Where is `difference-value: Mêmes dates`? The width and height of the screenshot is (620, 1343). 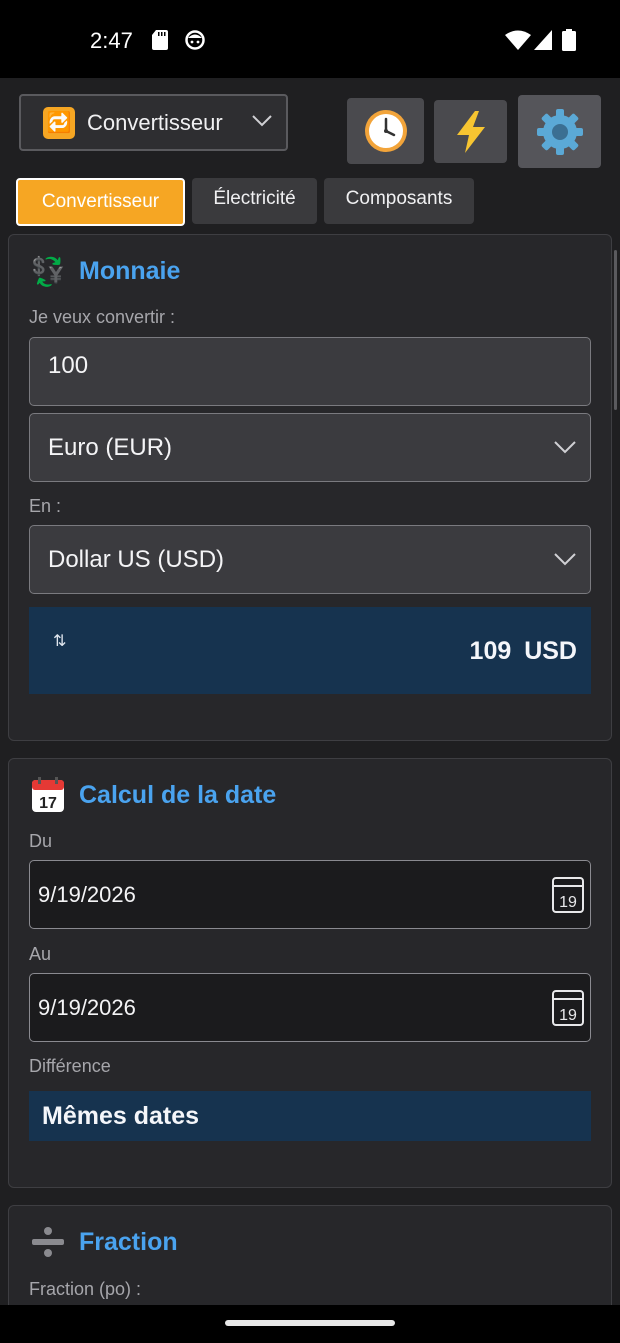 difference-value: Mêmes dates is located at coordinates (310, 1116).